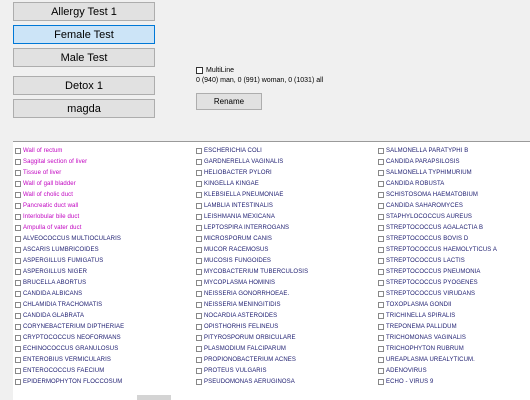 The height and width of the screenshot is (400, 530). Describe the element at coordinates (437, 260) in the screenshot. I see `list-item: STREPTOCOCCUS LACTIS` at that location.